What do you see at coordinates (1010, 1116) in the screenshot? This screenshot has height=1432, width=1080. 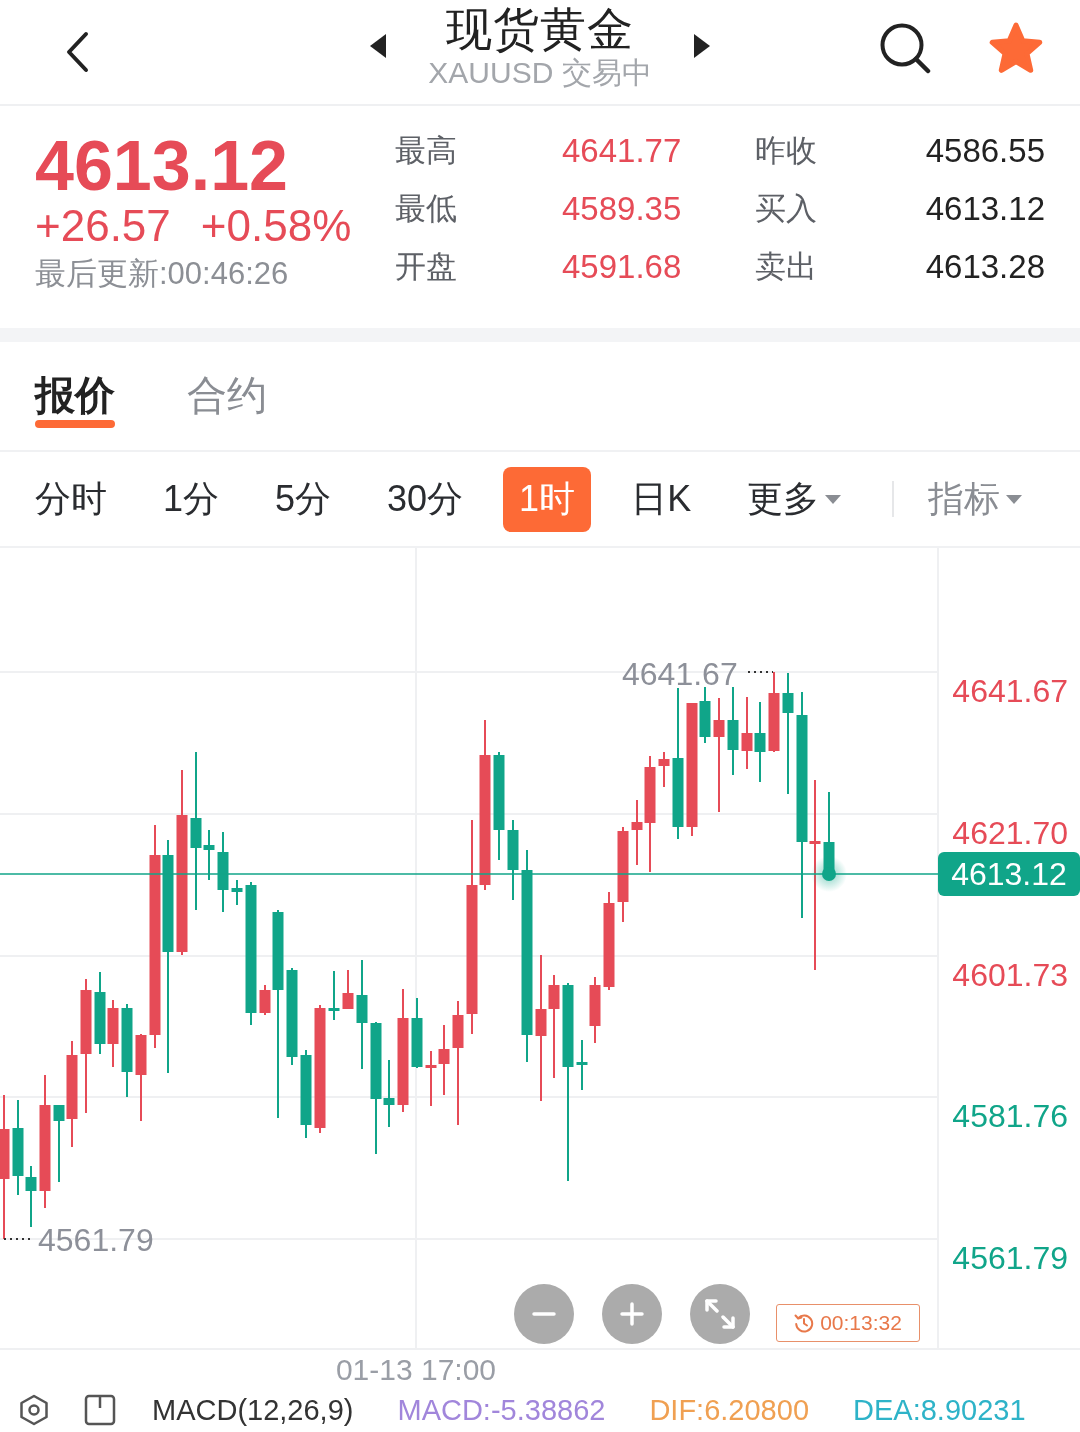 I see `price-axis-label: 4581.76` at bounding box center [1010, 1116].